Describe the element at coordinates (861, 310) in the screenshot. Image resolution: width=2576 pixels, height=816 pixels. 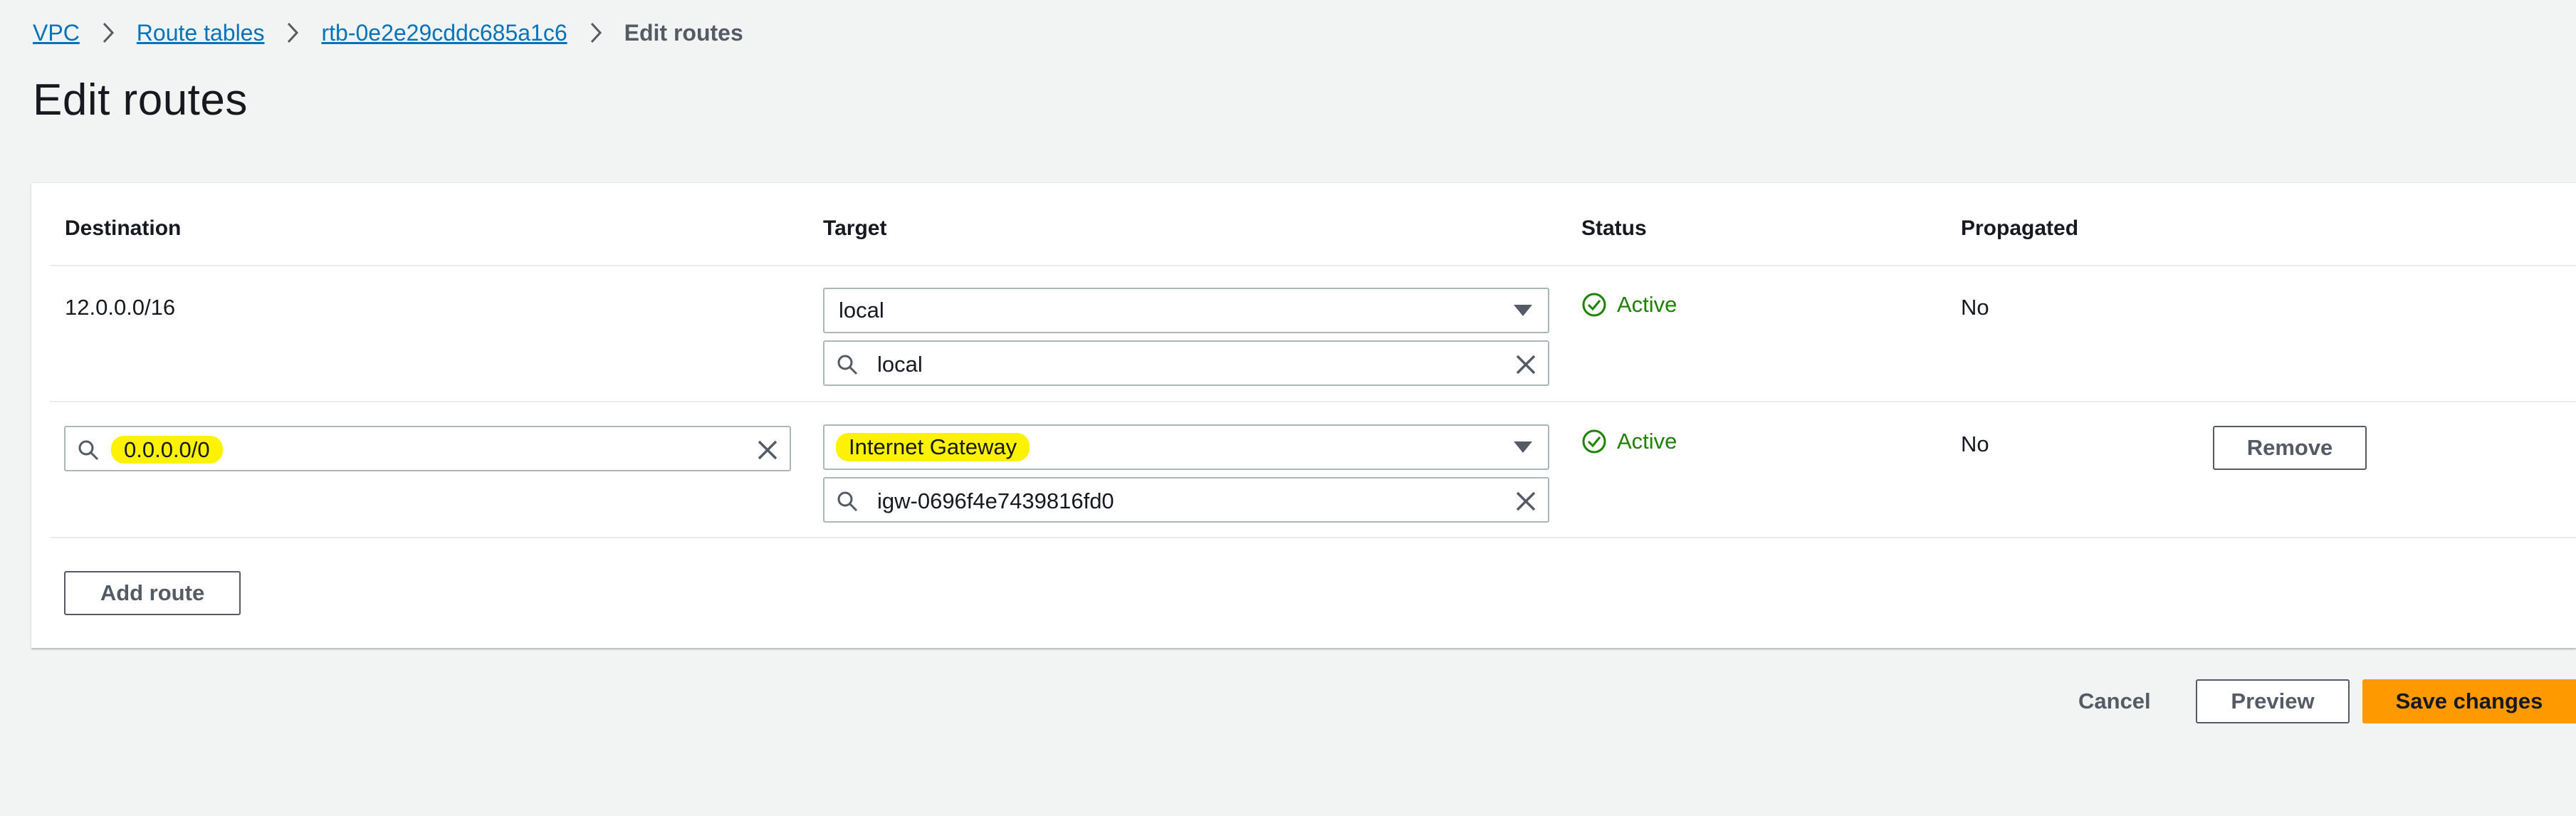
I see `row1-target-type-value: local` at that location.